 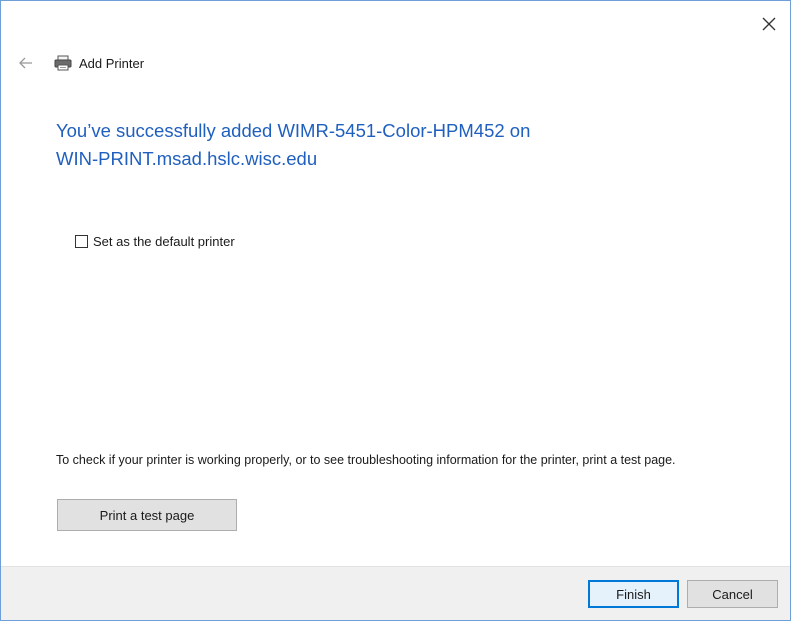 I want to click on cancel-button: Cancel, so click(x=732, y=594).